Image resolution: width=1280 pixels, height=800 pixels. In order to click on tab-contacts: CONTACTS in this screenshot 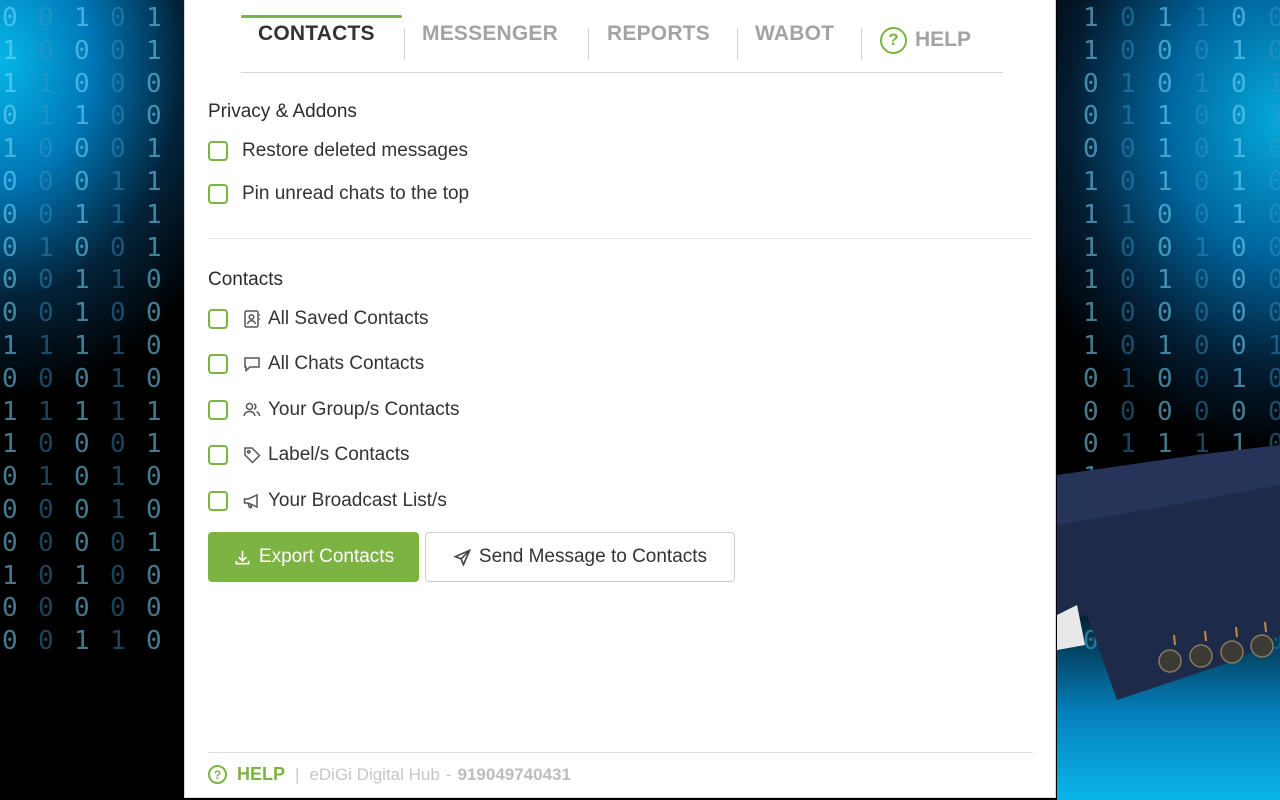, I will do `click(316, 34)`.